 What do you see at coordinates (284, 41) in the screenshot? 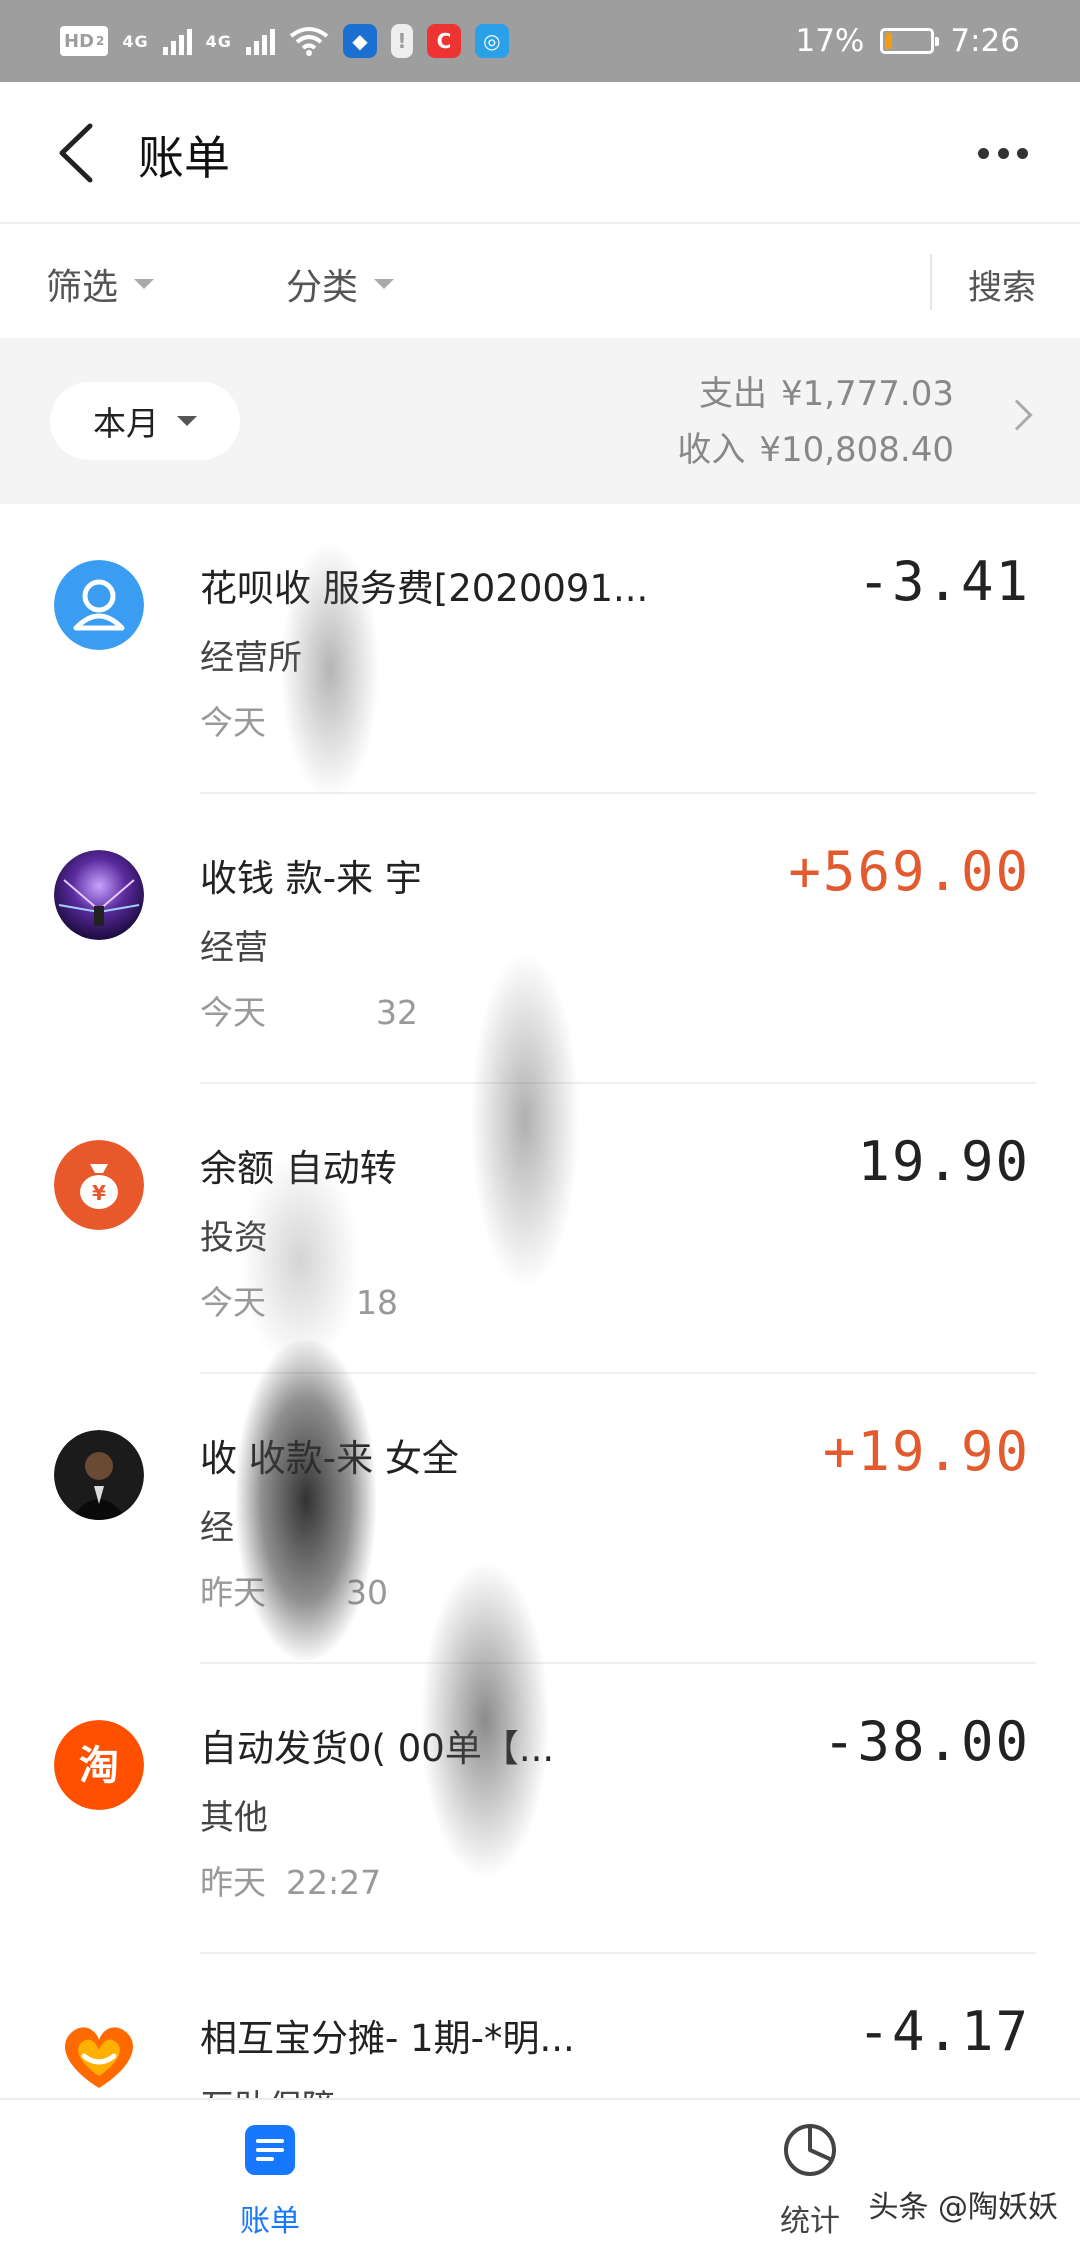
I see `status-bar-left: HD 2 4G 4G ◆ ! C ◎` at bounding box center [284, 41].